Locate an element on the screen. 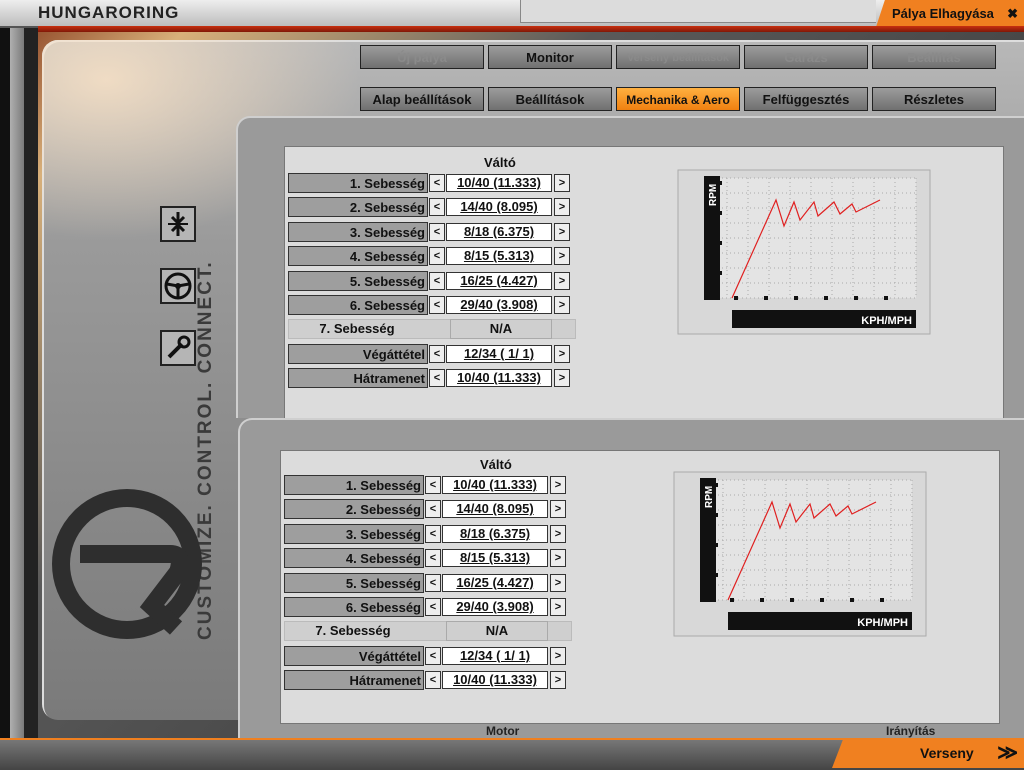  leave-track-label: Pálya Elhagyása is located at coordinates (943, 13).